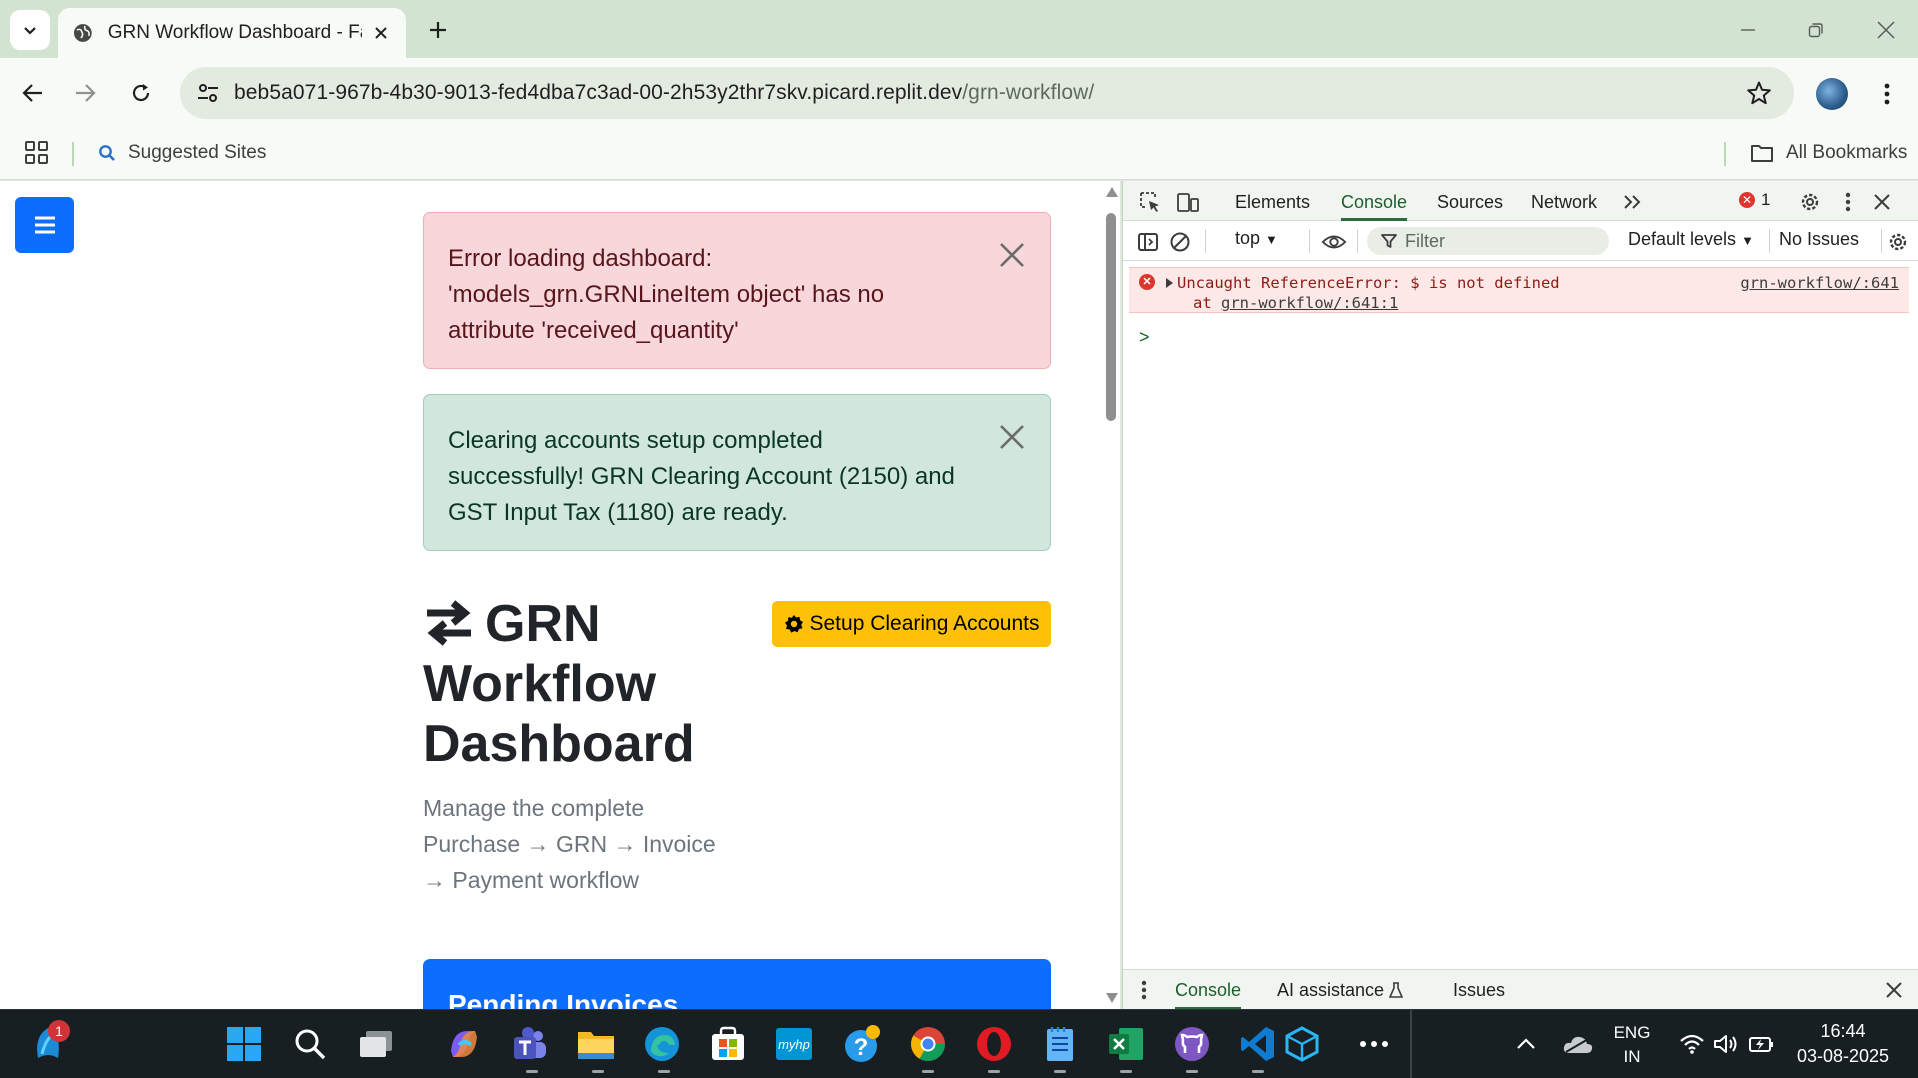  Describe the element at coordinates (794, 1044) in the screenshot. I see `myhp-icon: myhp` at that location.